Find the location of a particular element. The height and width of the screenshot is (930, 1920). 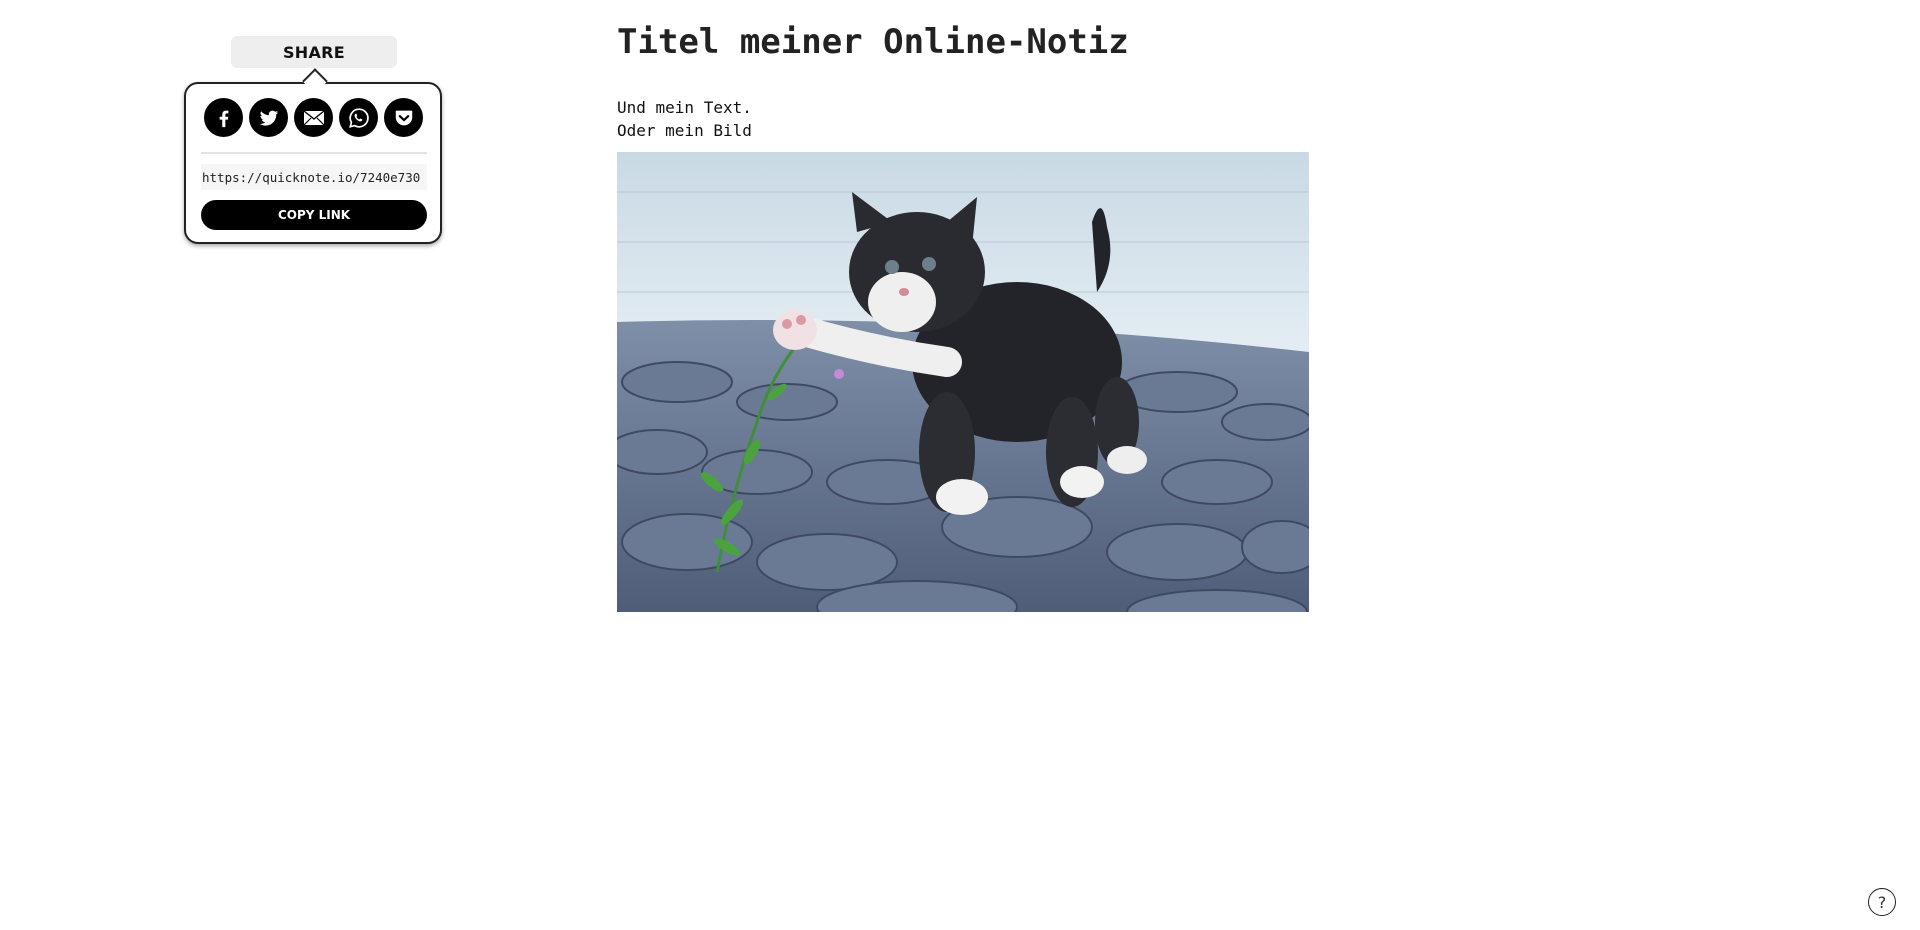

pocket-icon is located at coordinates (403, 117).